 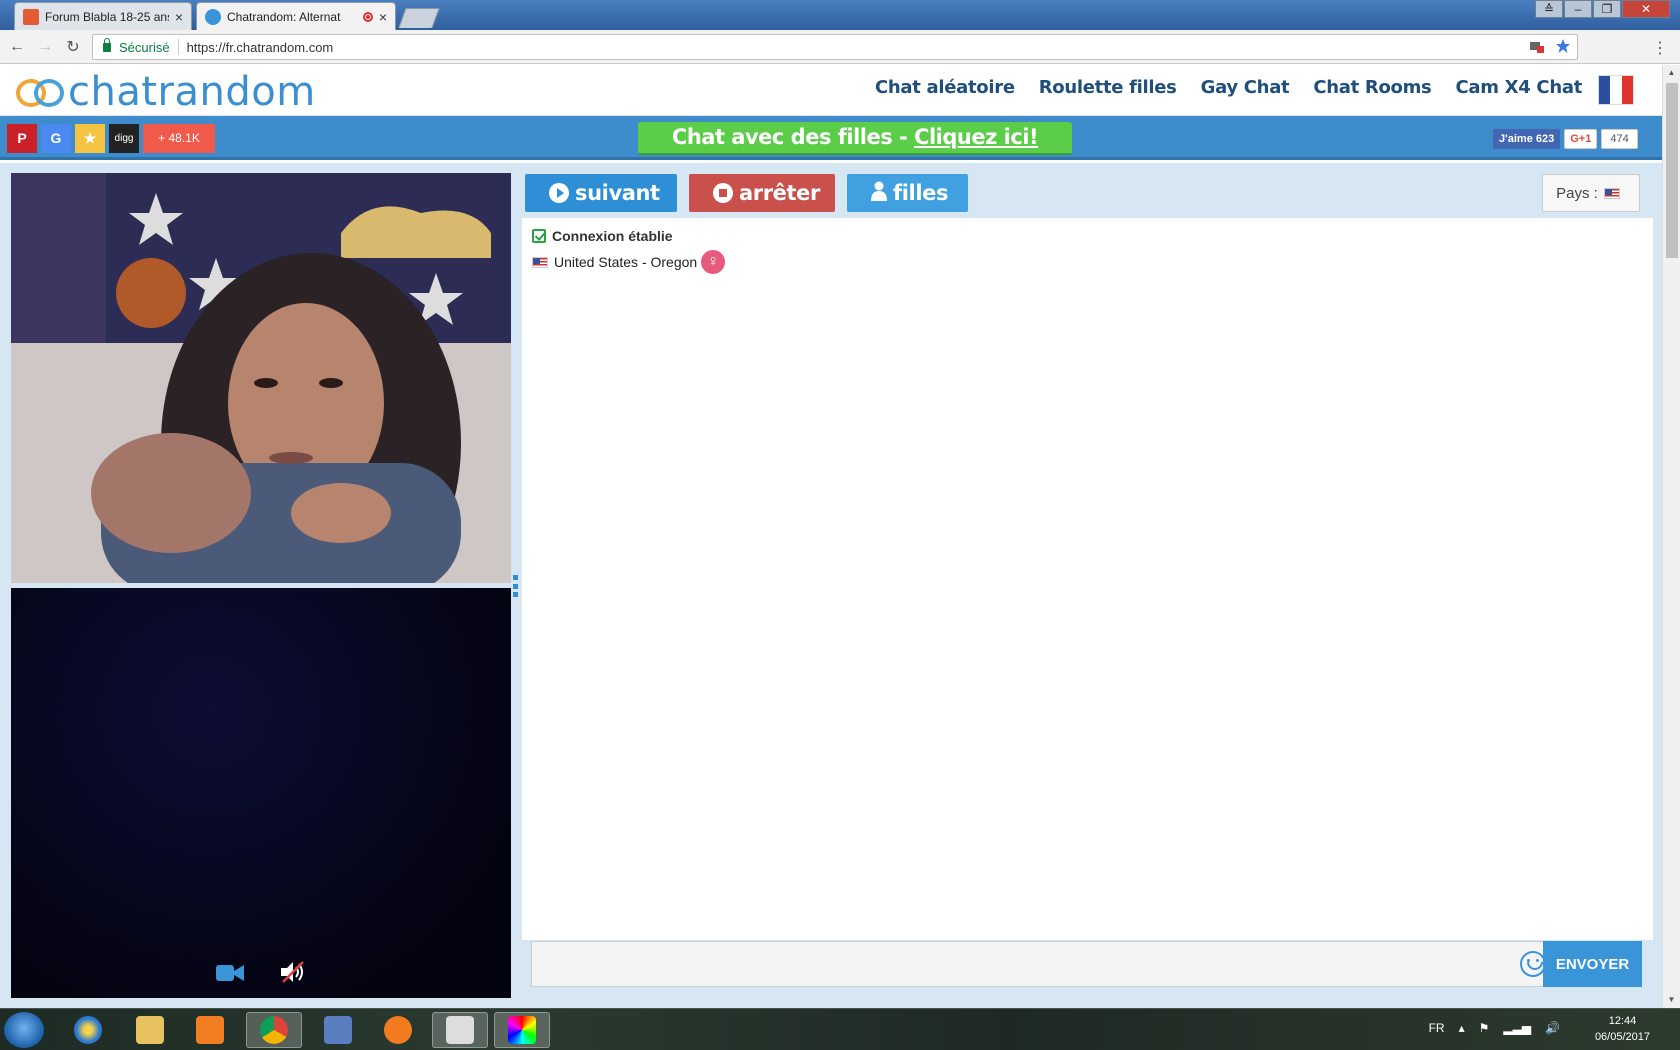 I want to click on language-indicator: FR, so click(x=1437, y=1028).